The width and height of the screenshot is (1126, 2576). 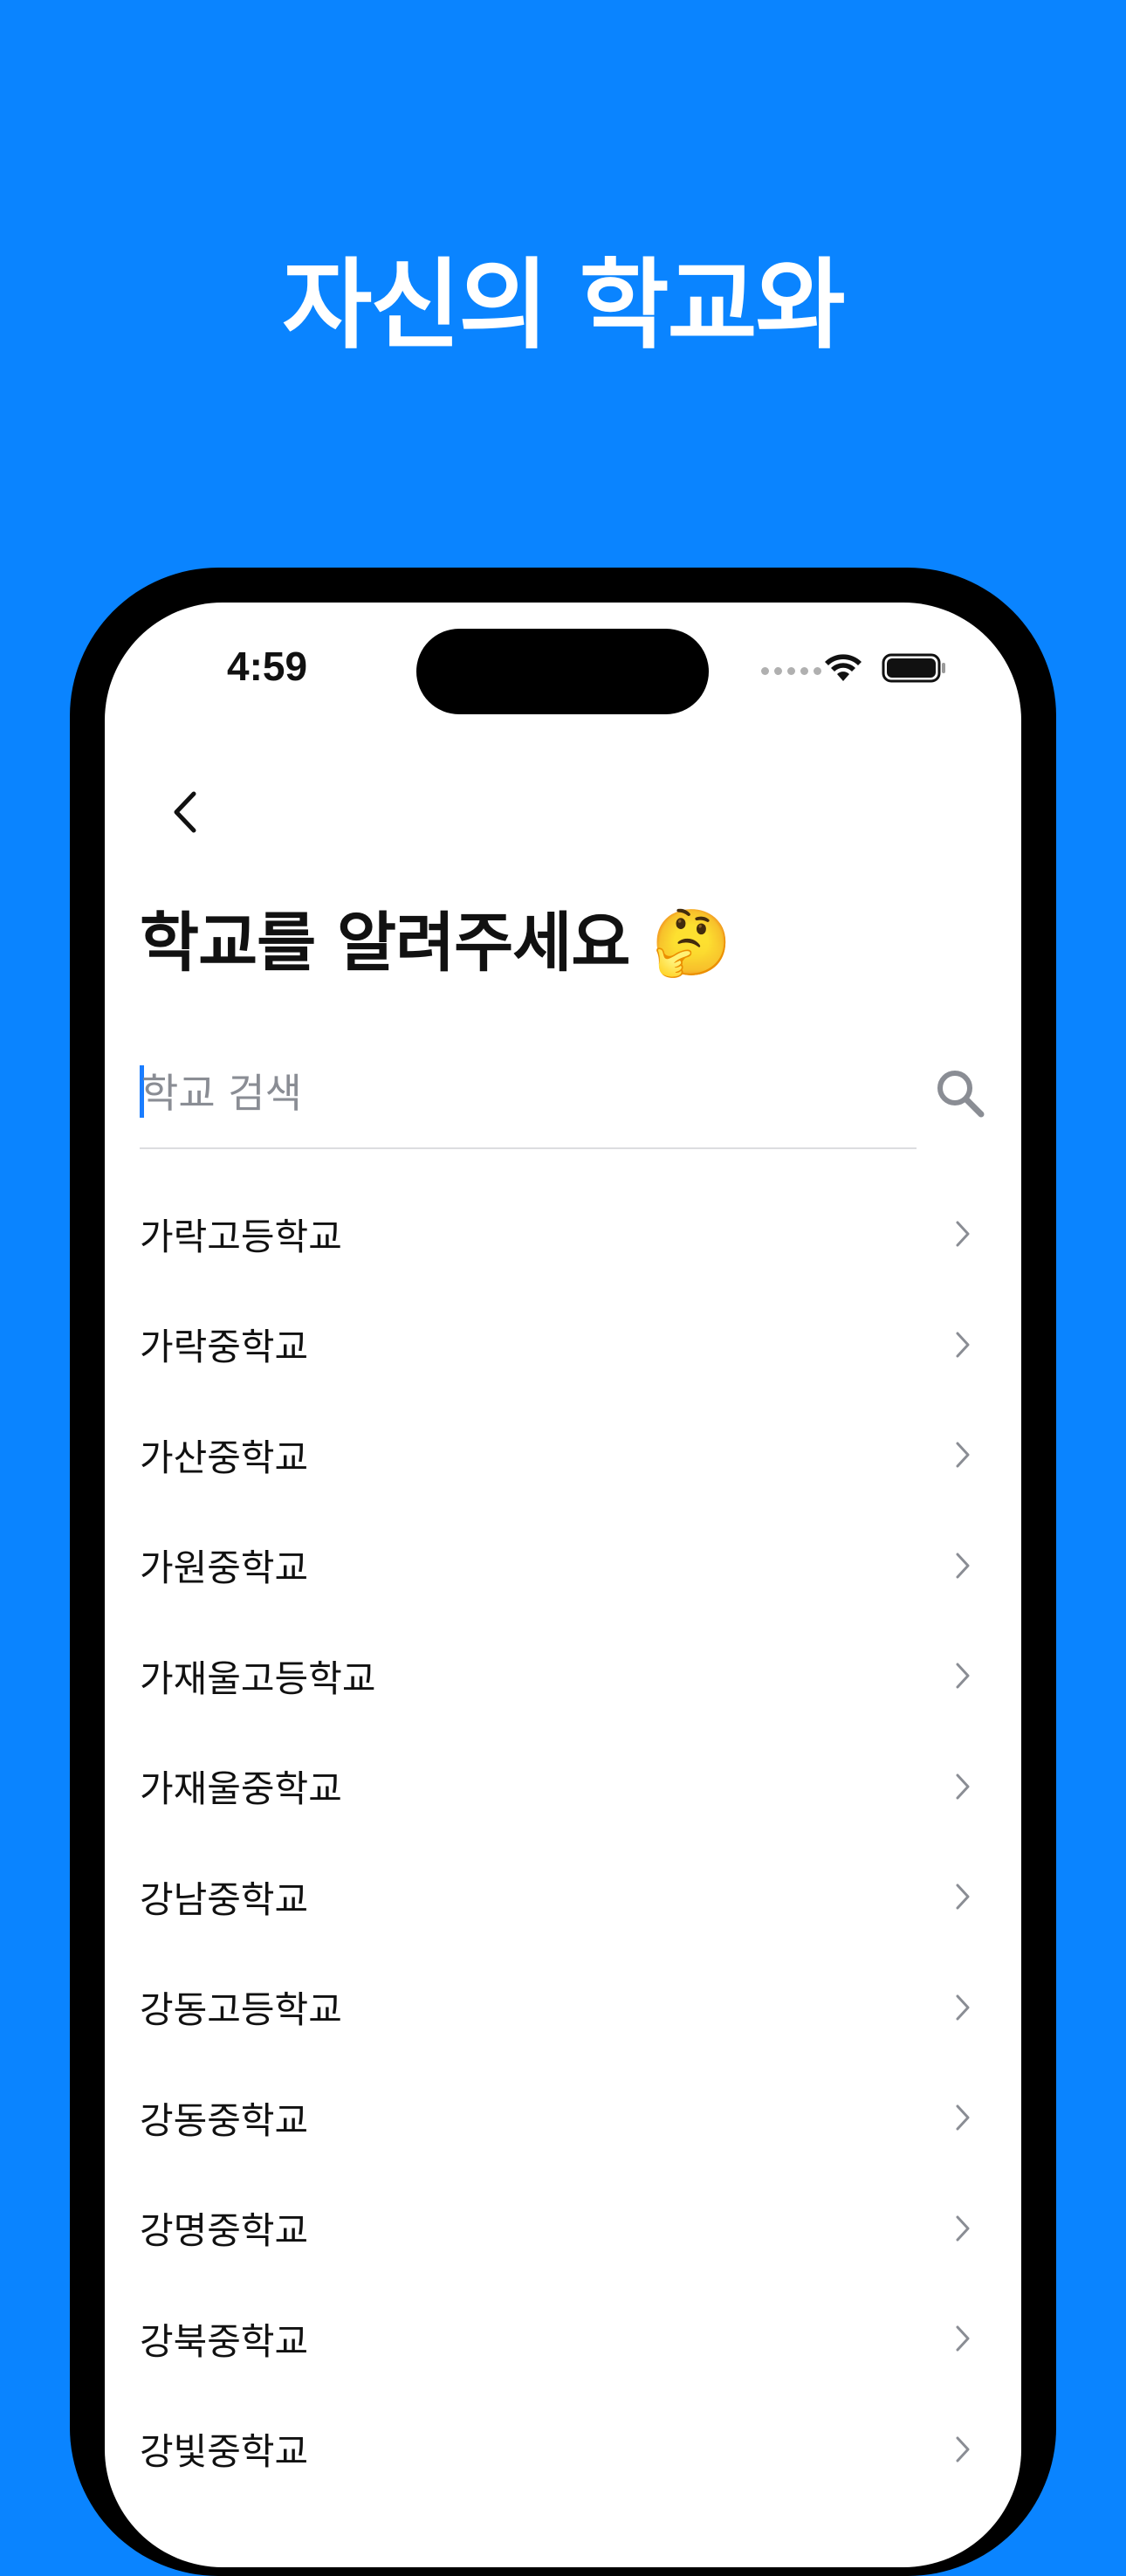 I want to click on school-list-item: 가락중학교, so click(x=563, y=1345).